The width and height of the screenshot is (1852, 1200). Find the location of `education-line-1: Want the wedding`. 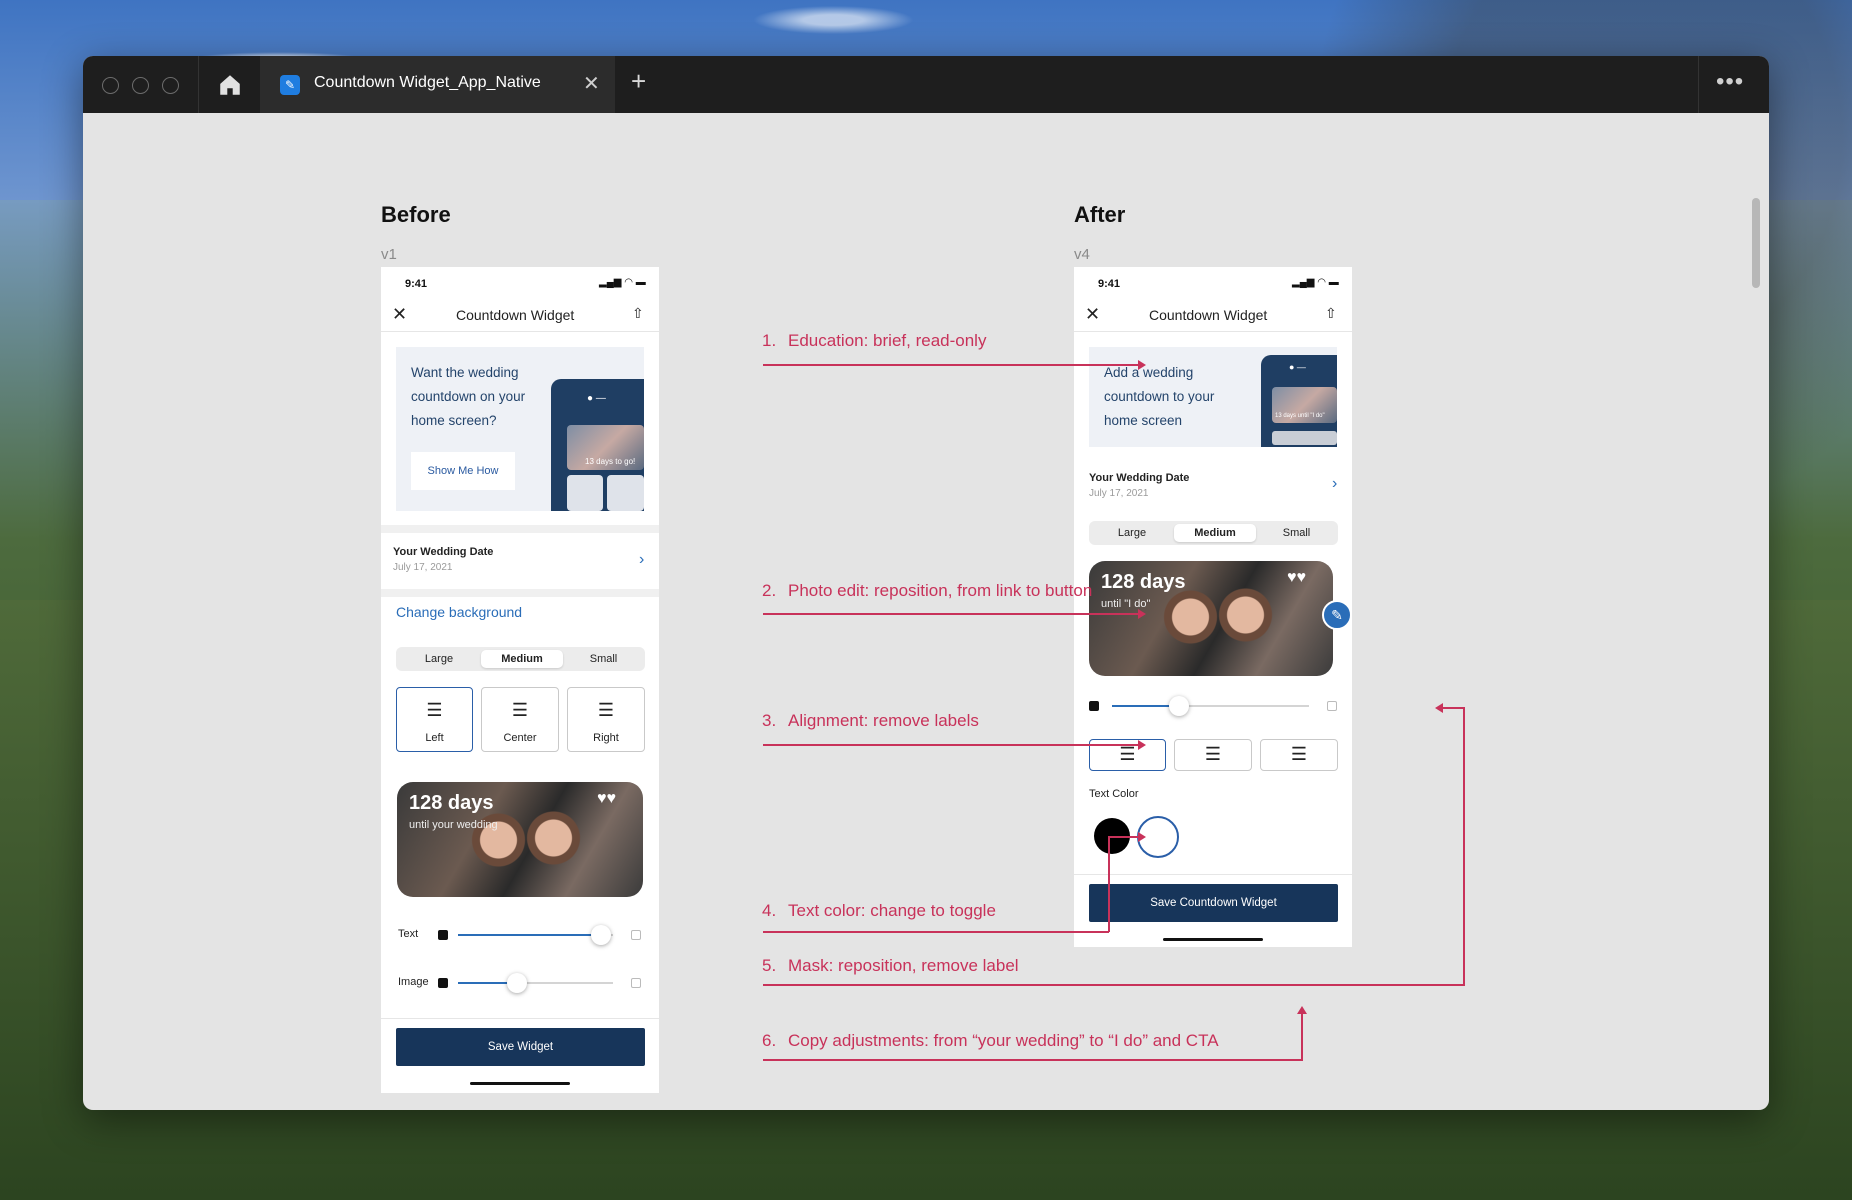

education-line-1: Want the wedding is located at coordinates (465, 372).